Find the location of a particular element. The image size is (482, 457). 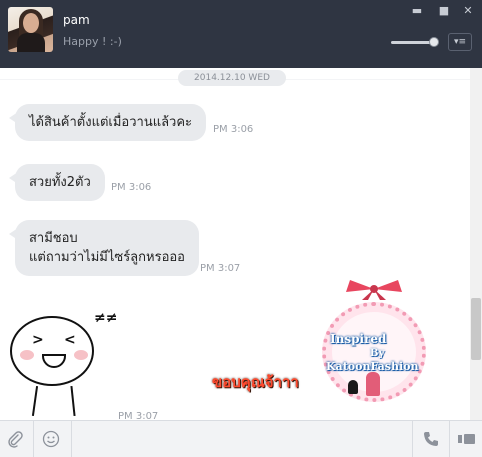

maximize-button: ■ is located at coordinates (444, 11).